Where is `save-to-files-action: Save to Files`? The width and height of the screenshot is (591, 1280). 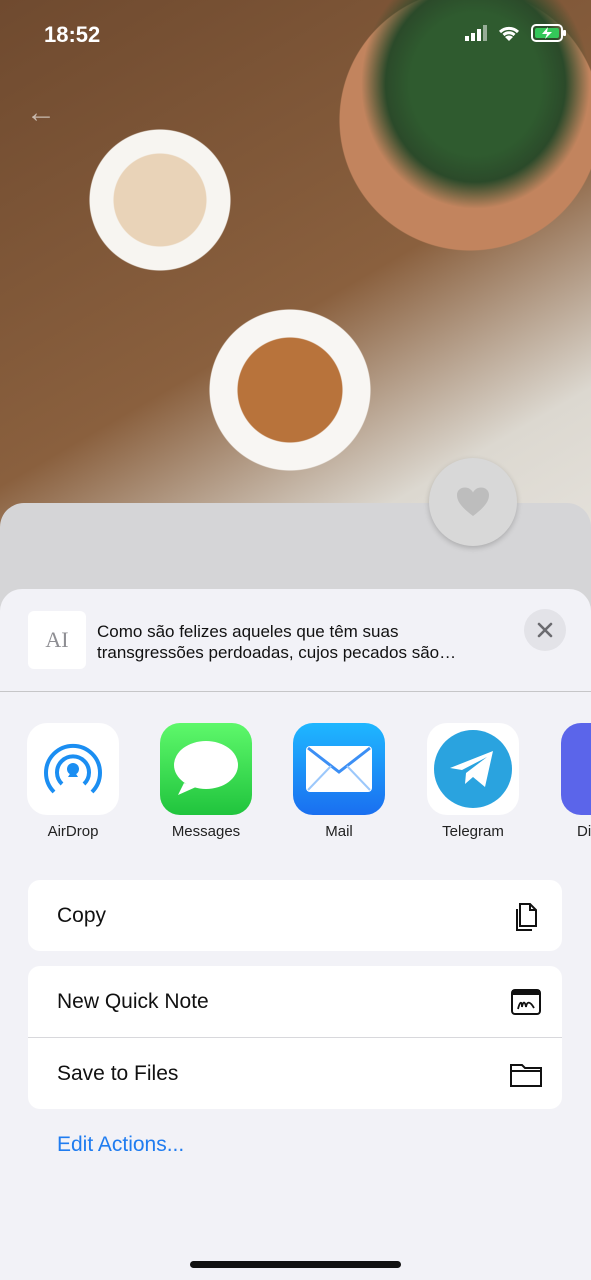
save-to-files-action: Save to Files is located at coordinates (295, 1073).